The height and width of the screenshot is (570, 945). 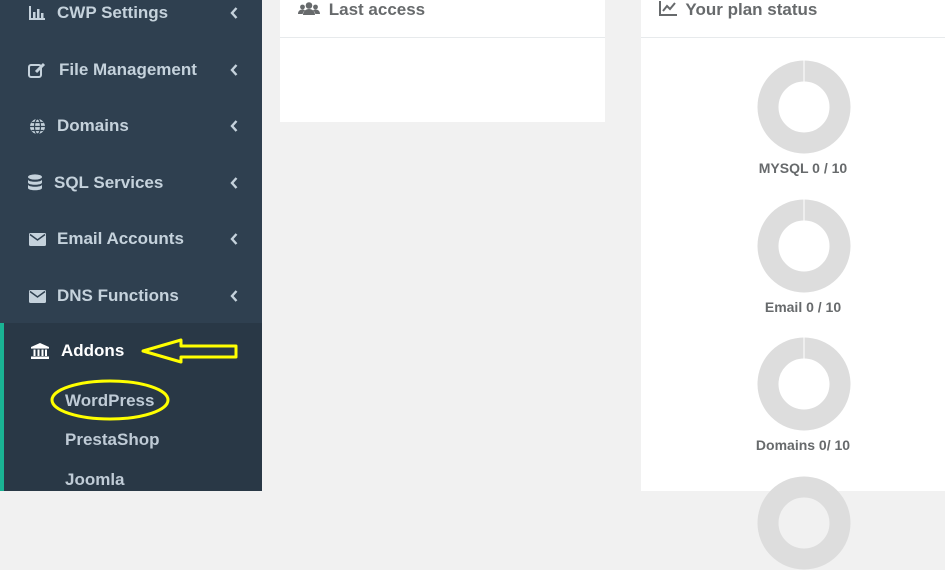 What do you see at coordinates (112, 440) in the screenshot?
I see `sidebar-subitem-prestashop: PrestaShop` at bounding box center [112, 440].